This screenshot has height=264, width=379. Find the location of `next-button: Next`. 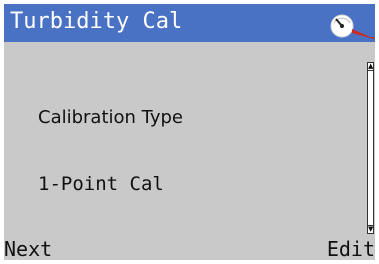

next-button: Next is located at coordinates (28, 249).